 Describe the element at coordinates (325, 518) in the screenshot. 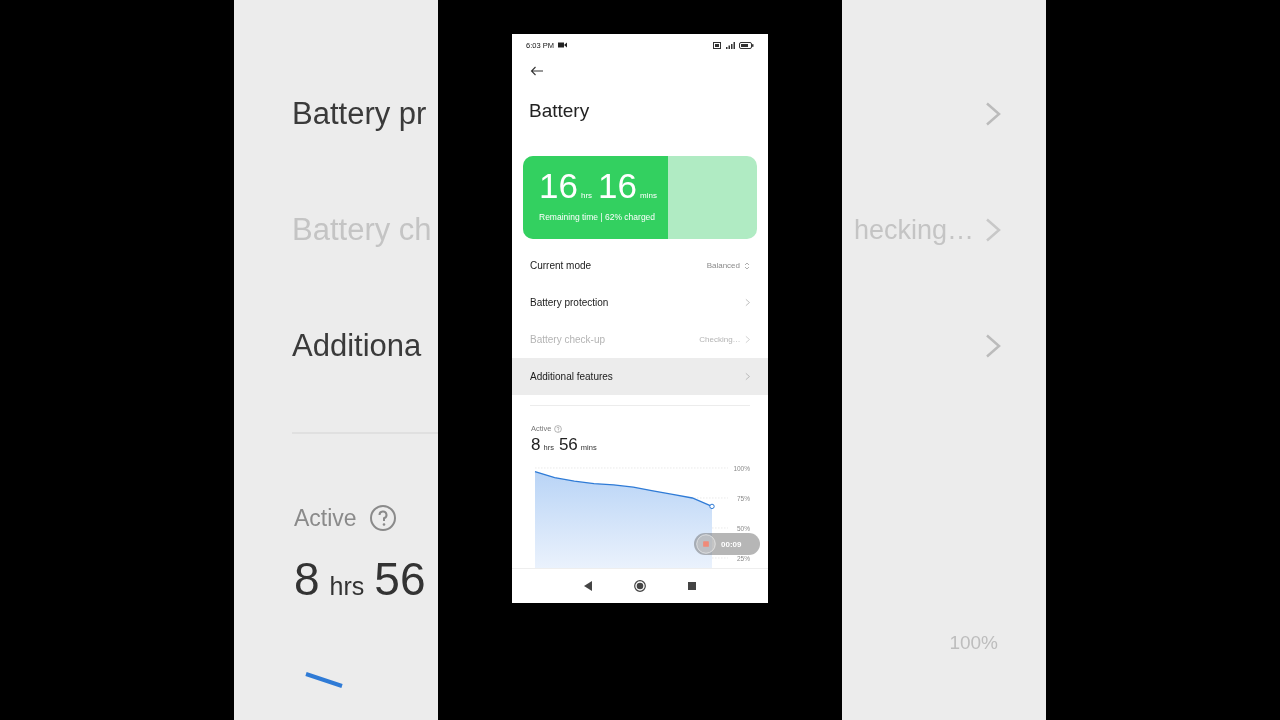

I see `usage-label: Active` at that location.